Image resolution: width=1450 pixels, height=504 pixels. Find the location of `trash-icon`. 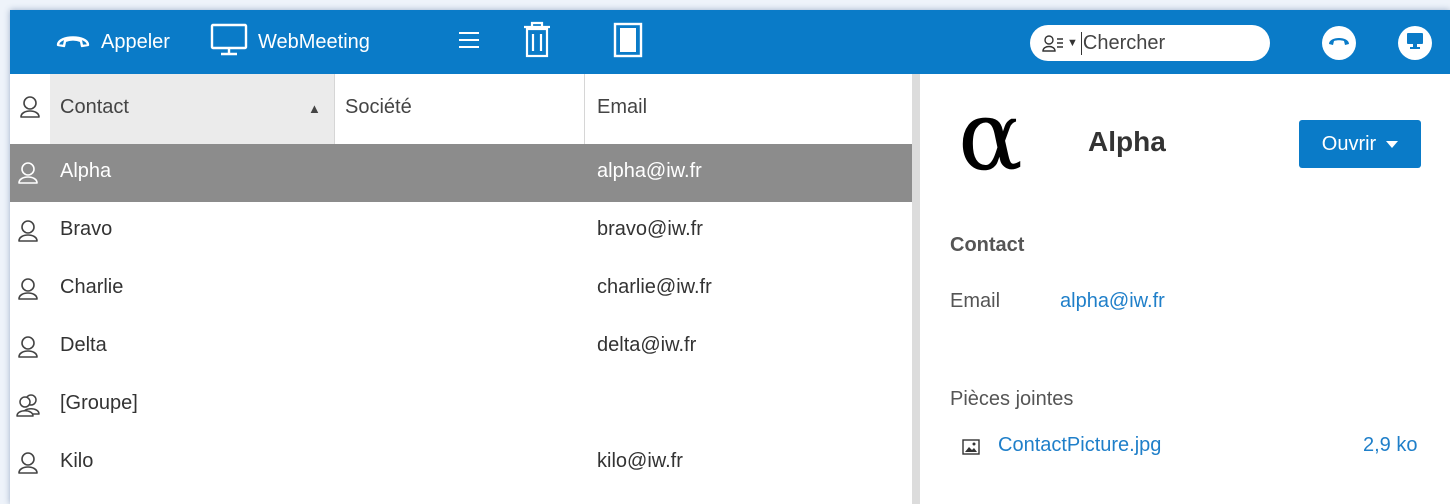

trash-icon is located at coordinates (537, 42).